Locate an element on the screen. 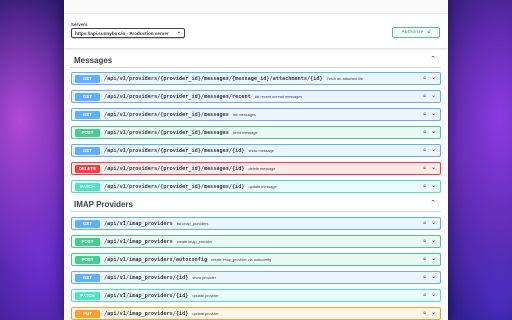 This screenshot has width=512, height=320. servers-label: Servers is located at coordinates (79, 24).